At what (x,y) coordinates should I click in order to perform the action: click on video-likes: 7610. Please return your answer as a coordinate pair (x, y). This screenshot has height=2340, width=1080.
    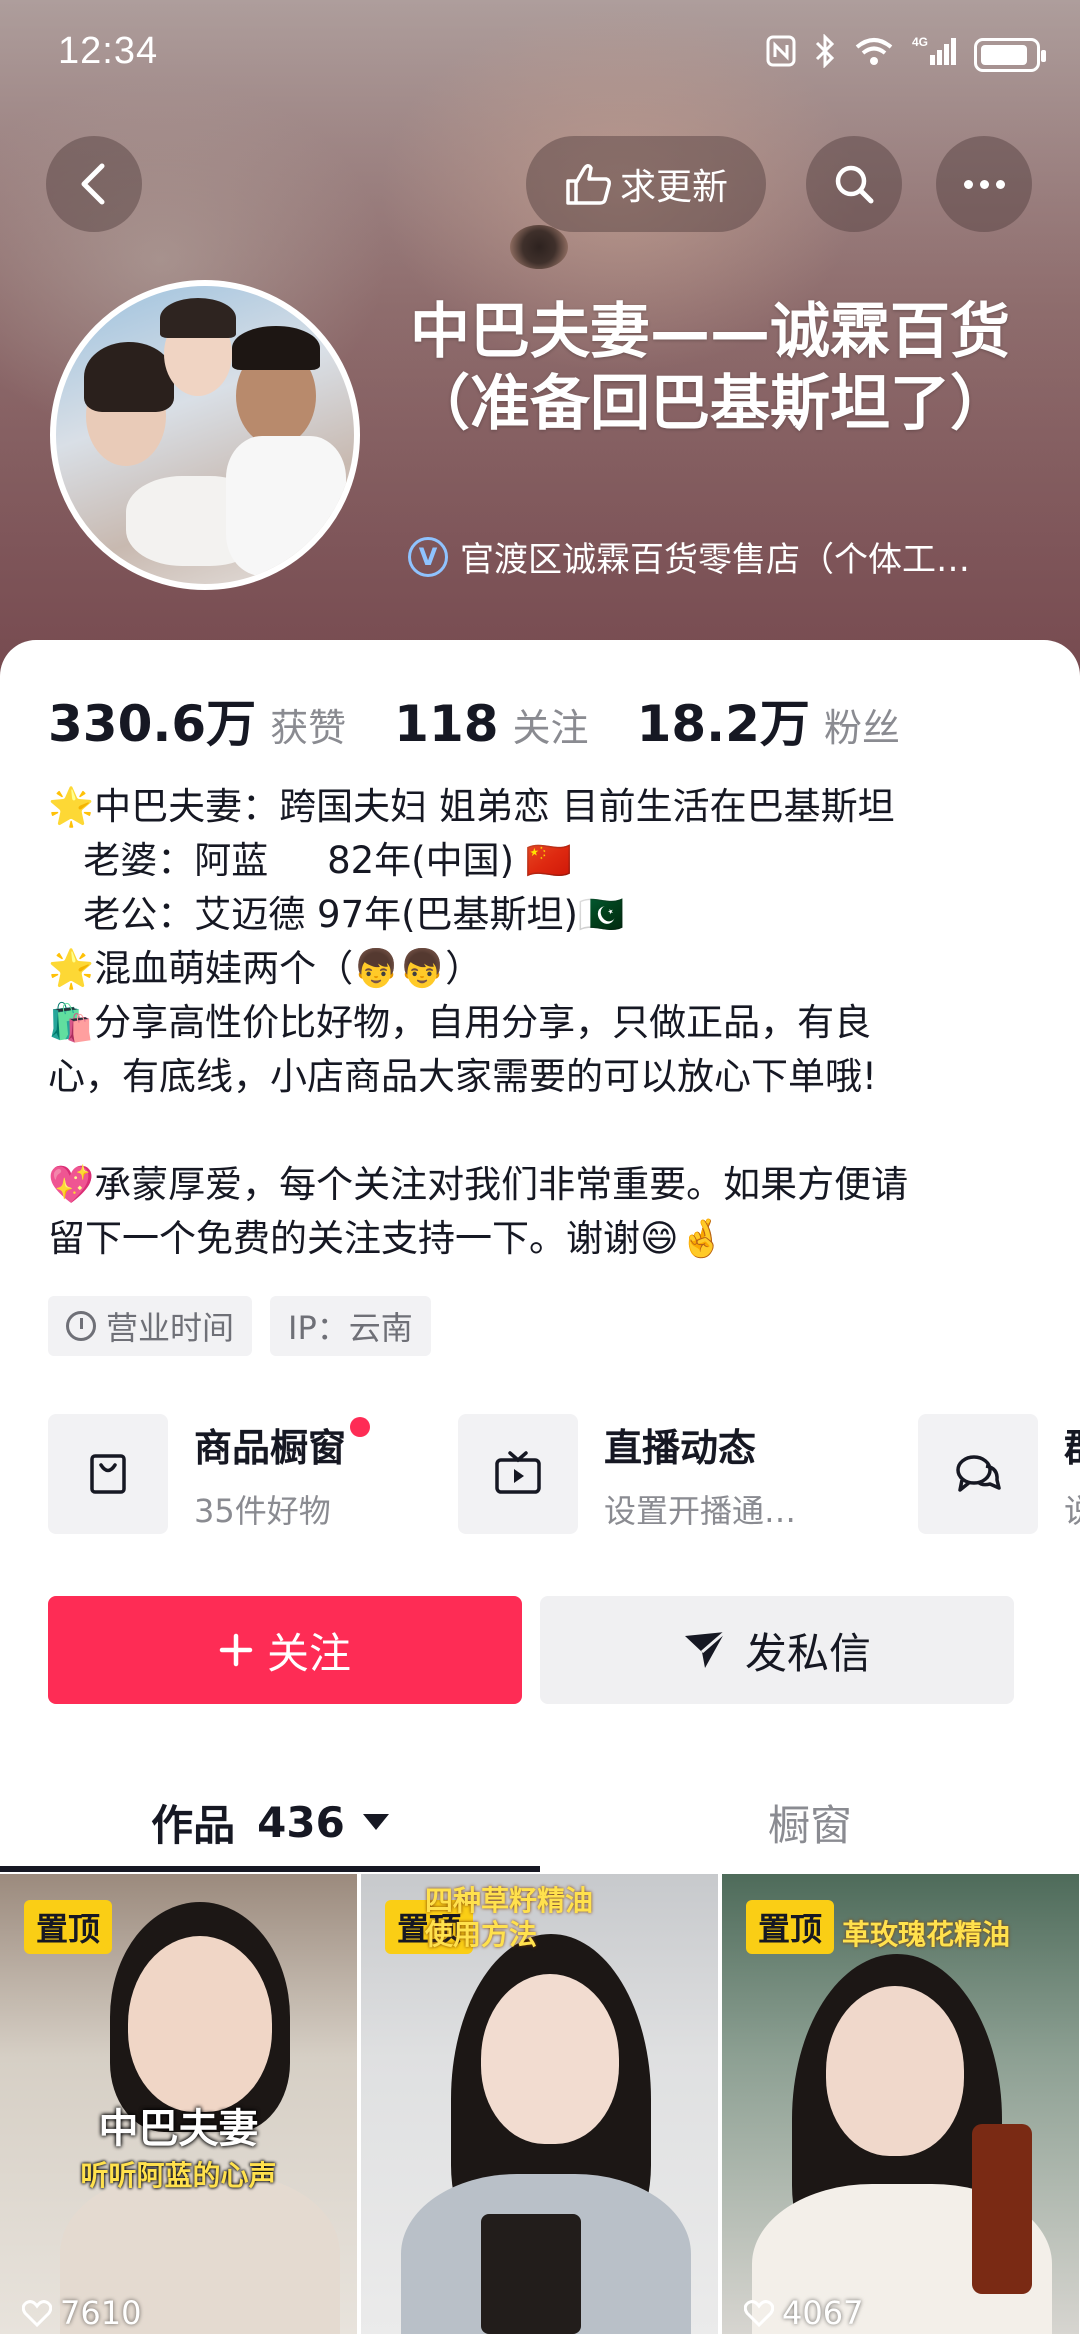
    Looking at the image, I should click on (81, 2313).